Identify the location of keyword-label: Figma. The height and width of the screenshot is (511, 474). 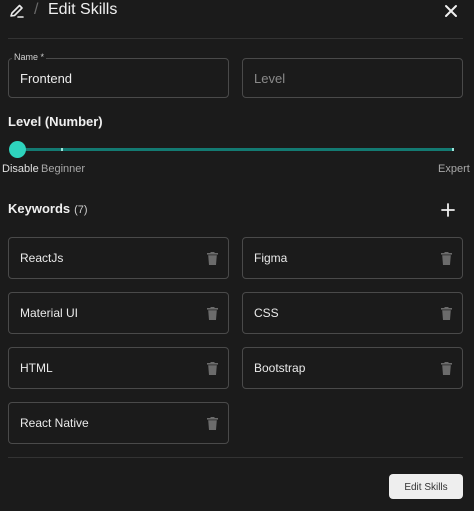
(271, 258).